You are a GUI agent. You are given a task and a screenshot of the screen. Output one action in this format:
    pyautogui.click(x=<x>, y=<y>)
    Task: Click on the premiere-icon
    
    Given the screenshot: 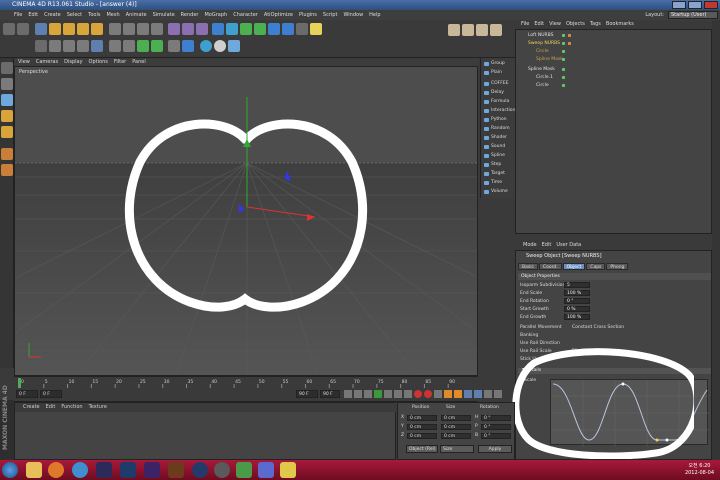 What is the action you would take?
    pyautogui.click(x=152, y=470)
    